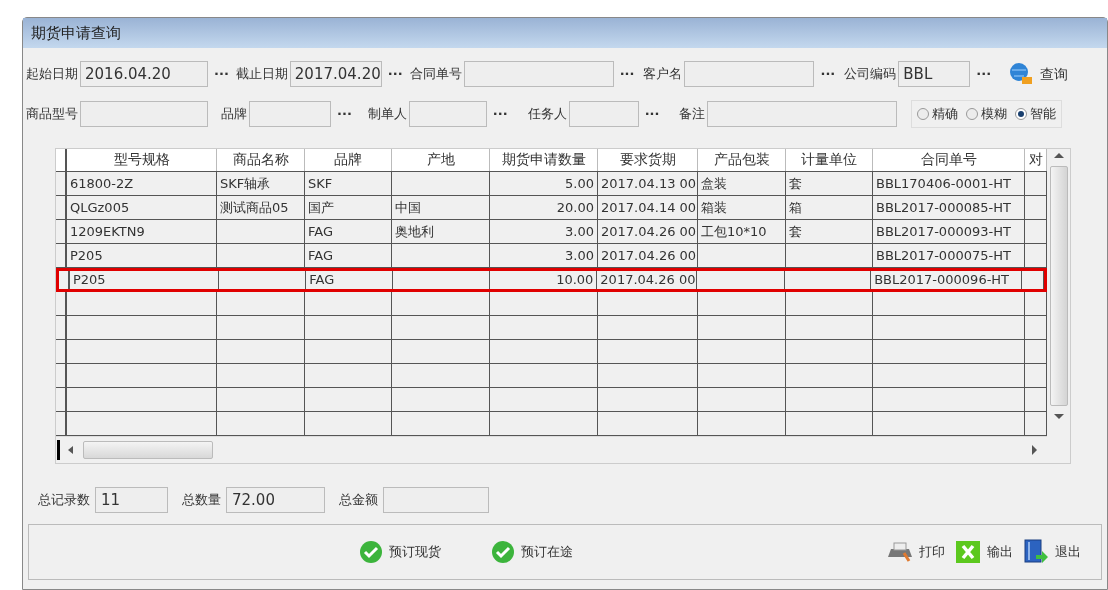 This screenshot has width=1108, height=590. What do you see at coordinates (551, 184) in the screenshot?
I see `table-row: 61800-2Z SKF轴承 SKF 5.00 2017.04.13 00 盒装 套 BBL170406-0001-HT` at bounding box center [551, 184].